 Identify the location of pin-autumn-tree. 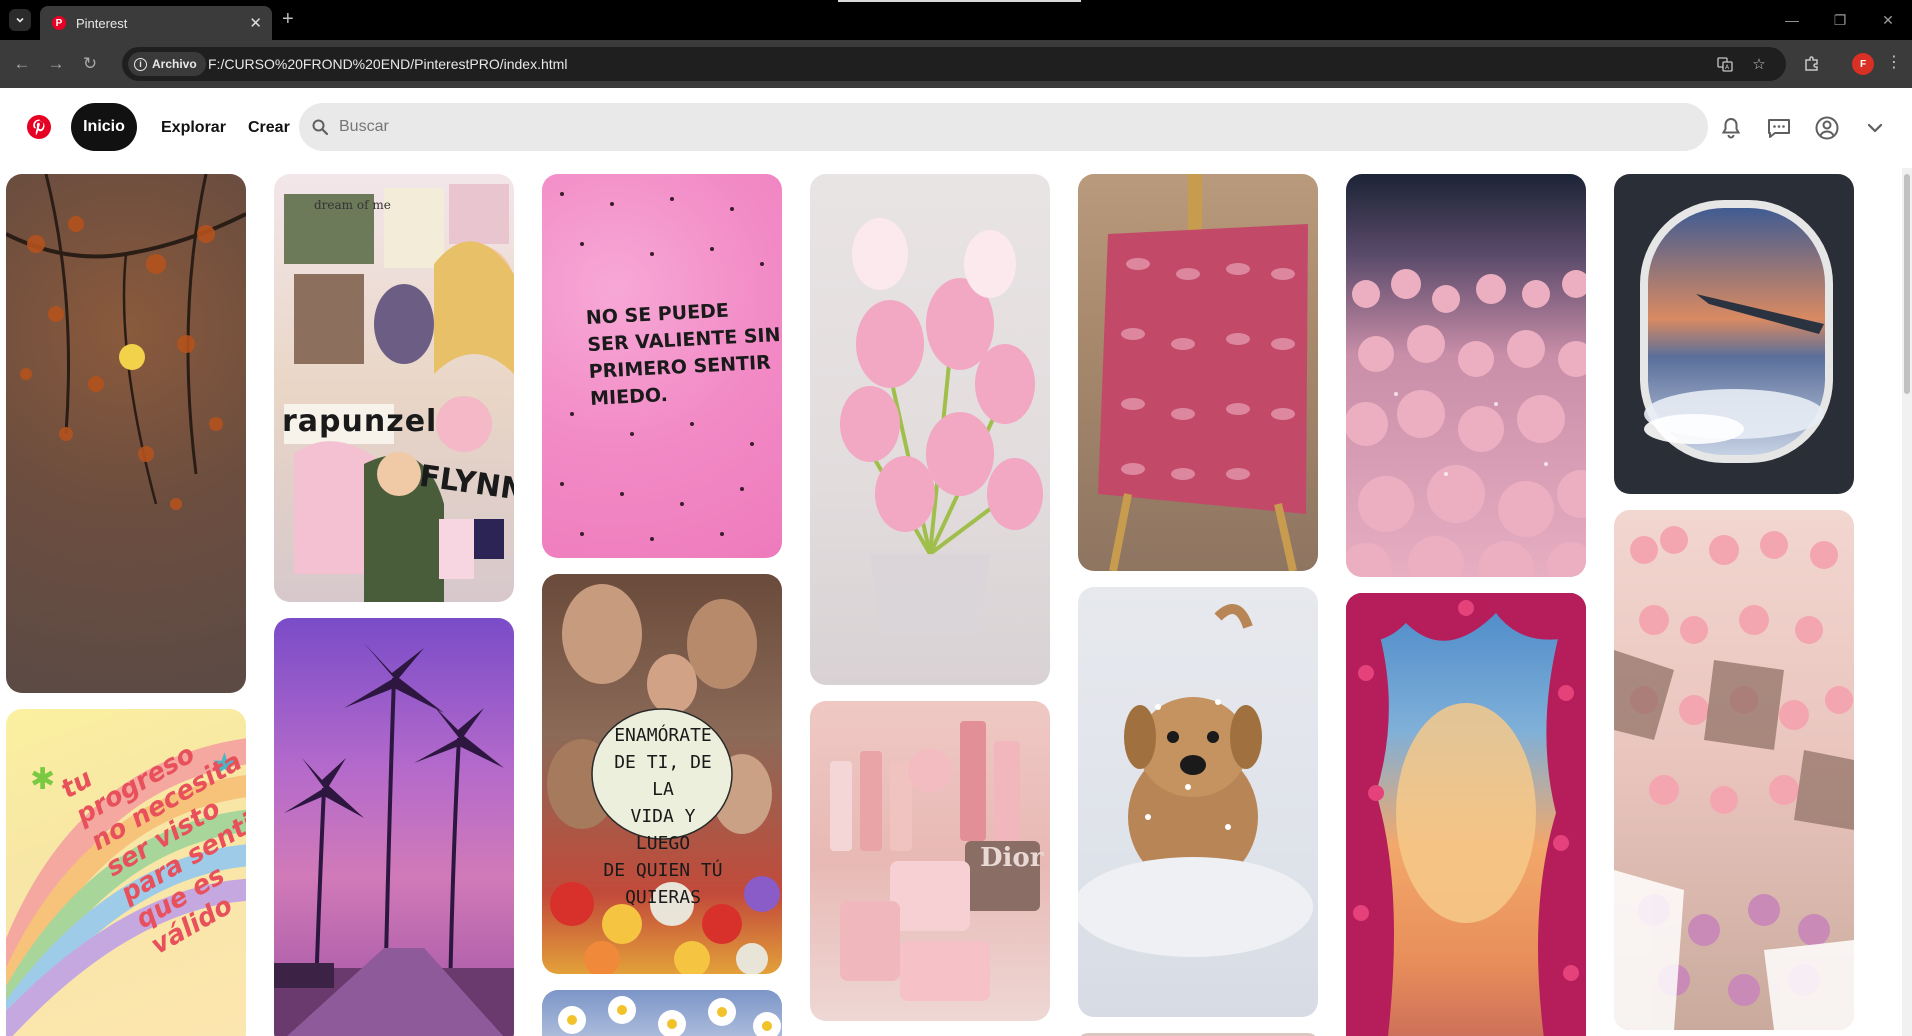
(126, 433).